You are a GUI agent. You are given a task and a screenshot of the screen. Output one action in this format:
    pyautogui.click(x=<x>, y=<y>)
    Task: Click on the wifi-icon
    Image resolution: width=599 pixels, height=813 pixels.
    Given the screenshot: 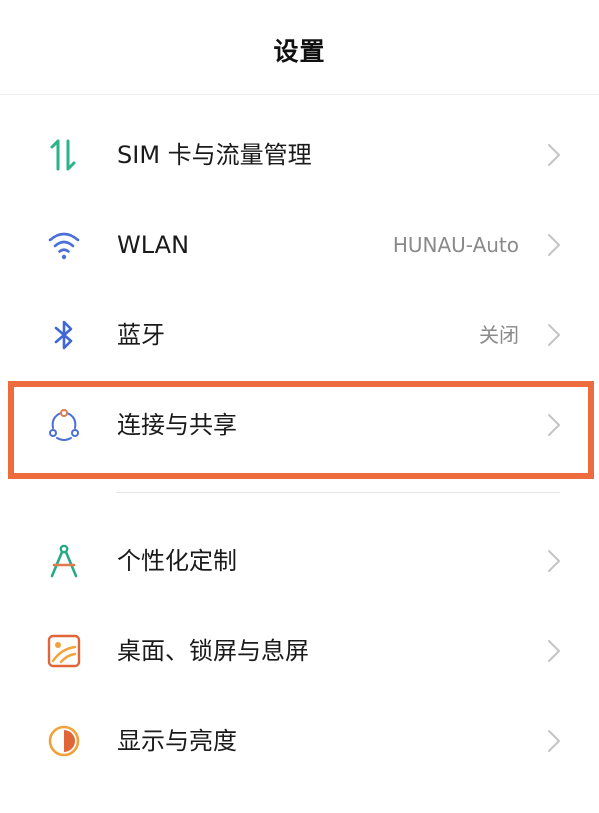 What is the action you would take?
    pyautogui.click(x=64, y=245)
    